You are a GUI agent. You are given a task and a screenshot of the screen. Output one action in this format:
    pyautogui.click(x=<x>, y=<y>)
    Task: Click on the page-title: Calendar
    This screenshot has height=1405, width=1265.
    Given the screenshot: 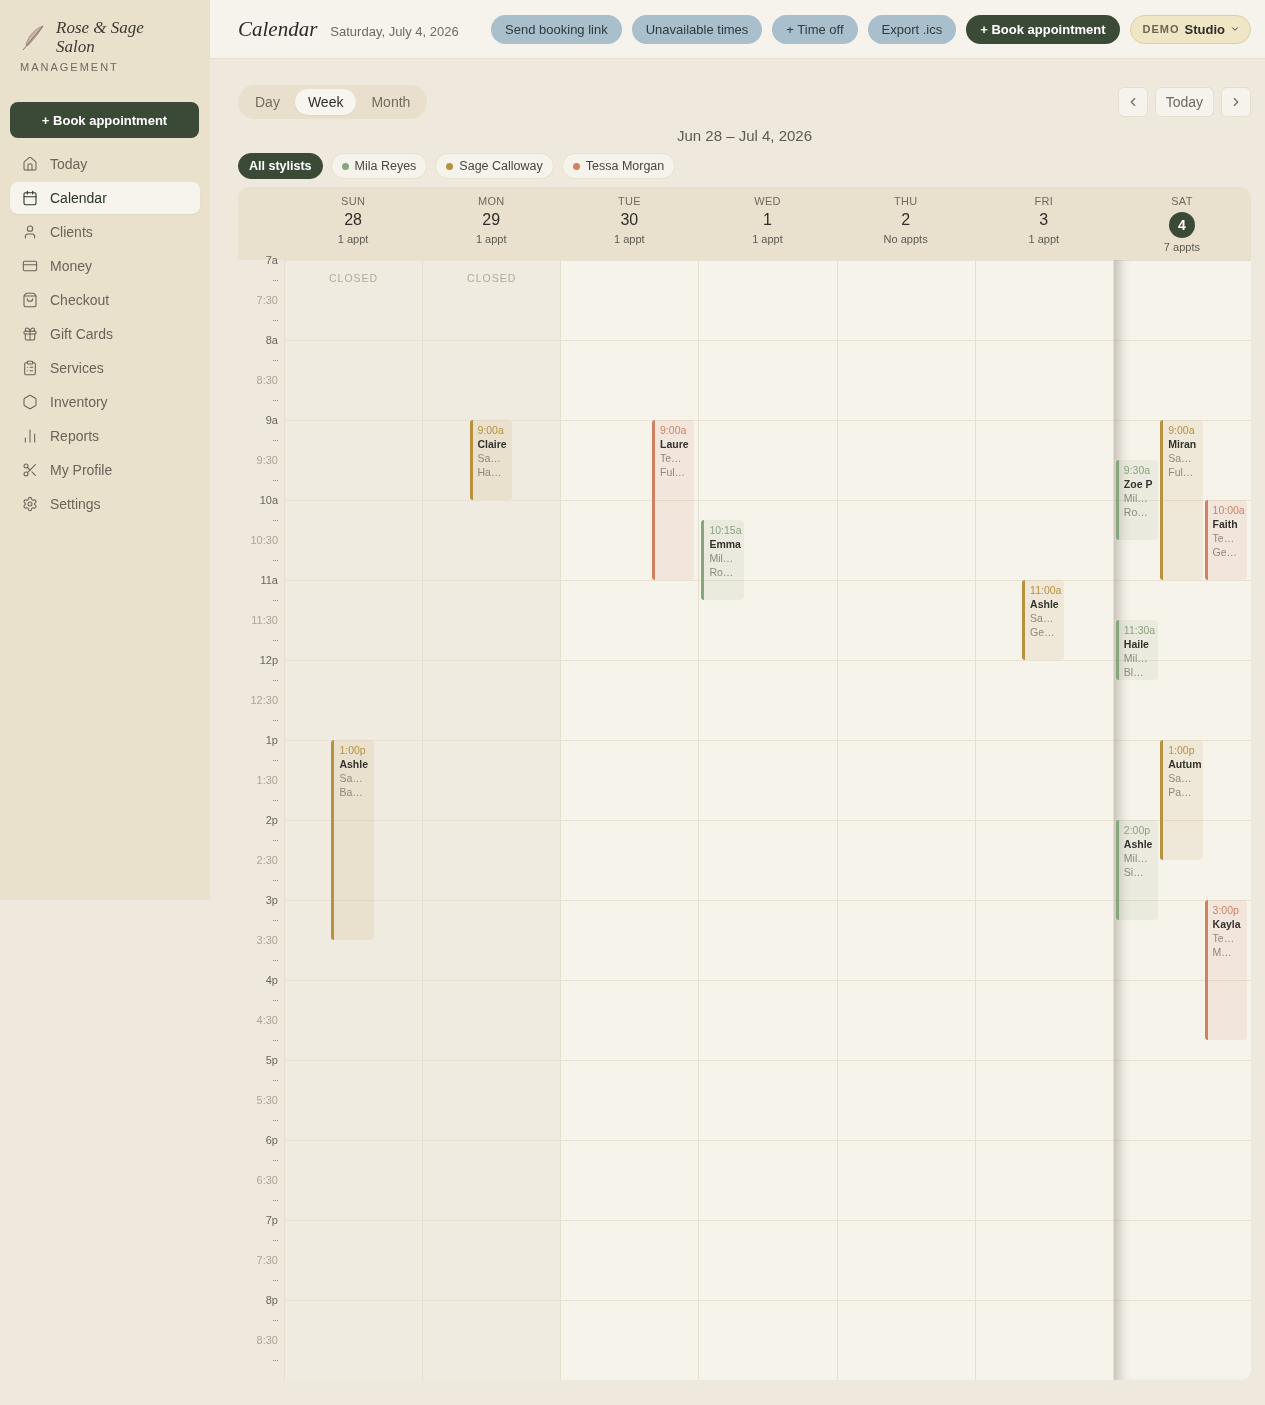 What is the action you would take?
    pyautogui.click(x=278, y=29)
    